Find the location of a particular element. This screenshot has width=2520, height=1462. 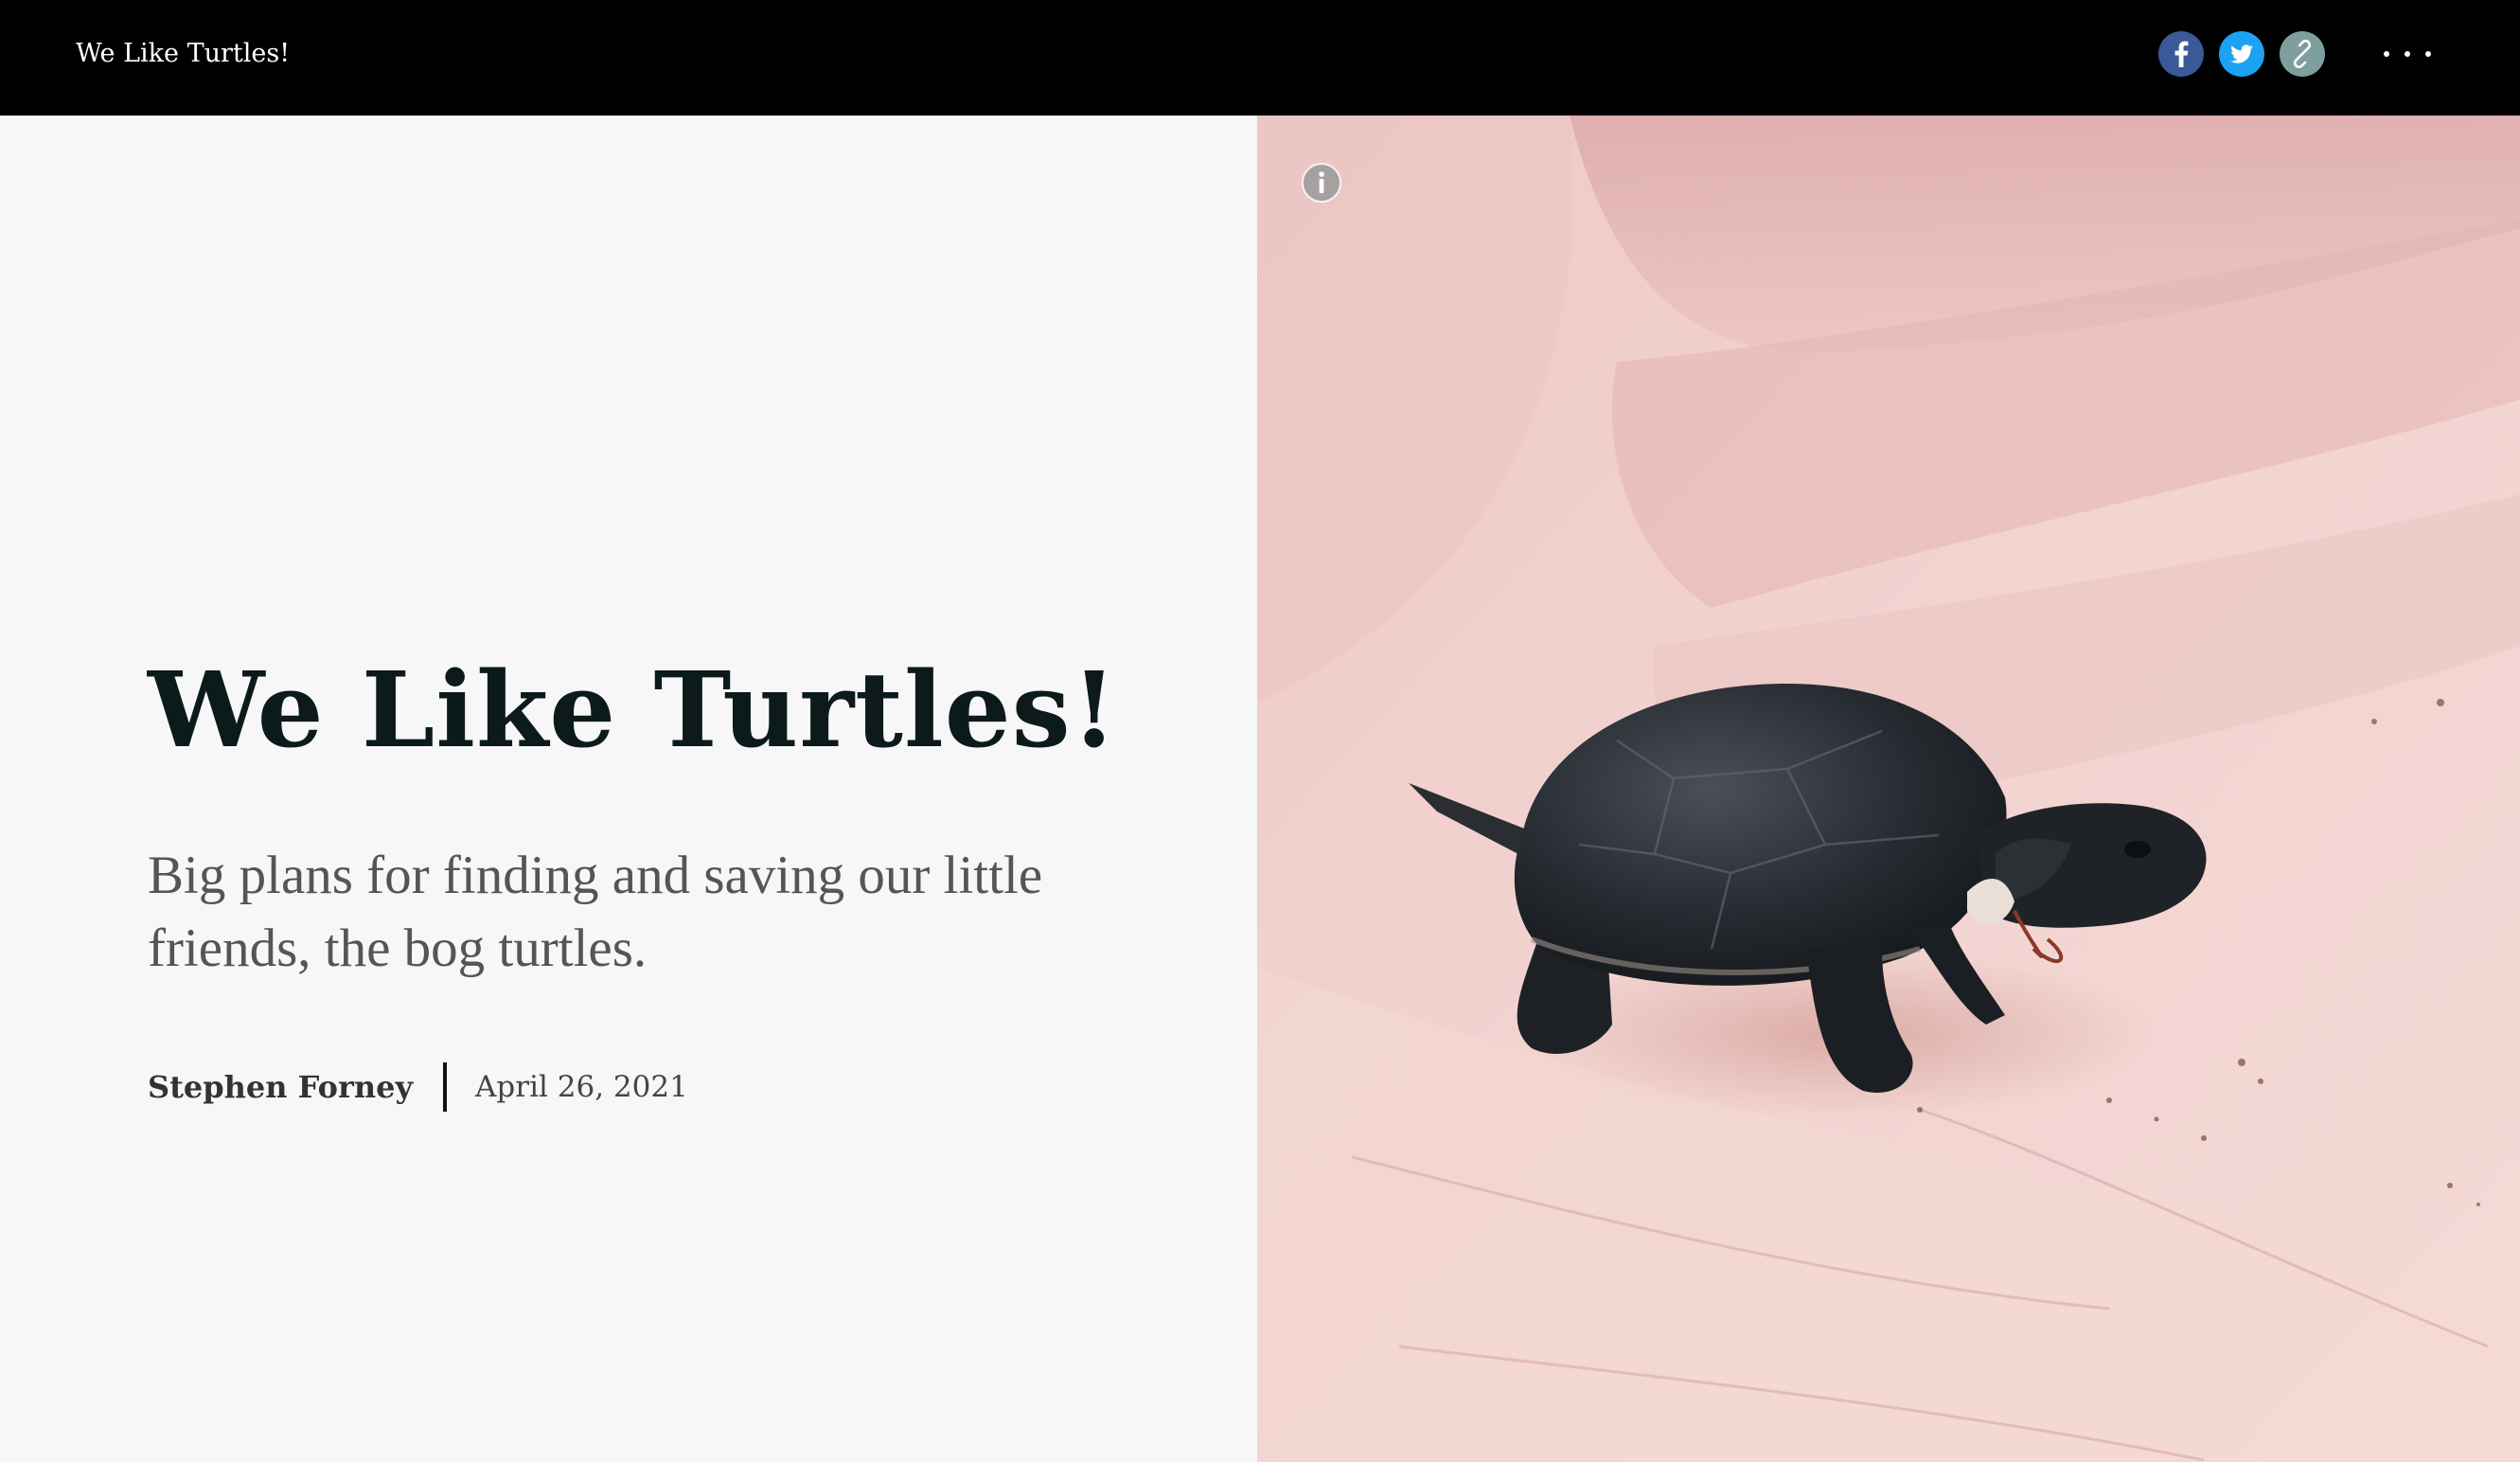

byline: Stephen Forney April 26, 2021 is located at coordinates (418, 1087).